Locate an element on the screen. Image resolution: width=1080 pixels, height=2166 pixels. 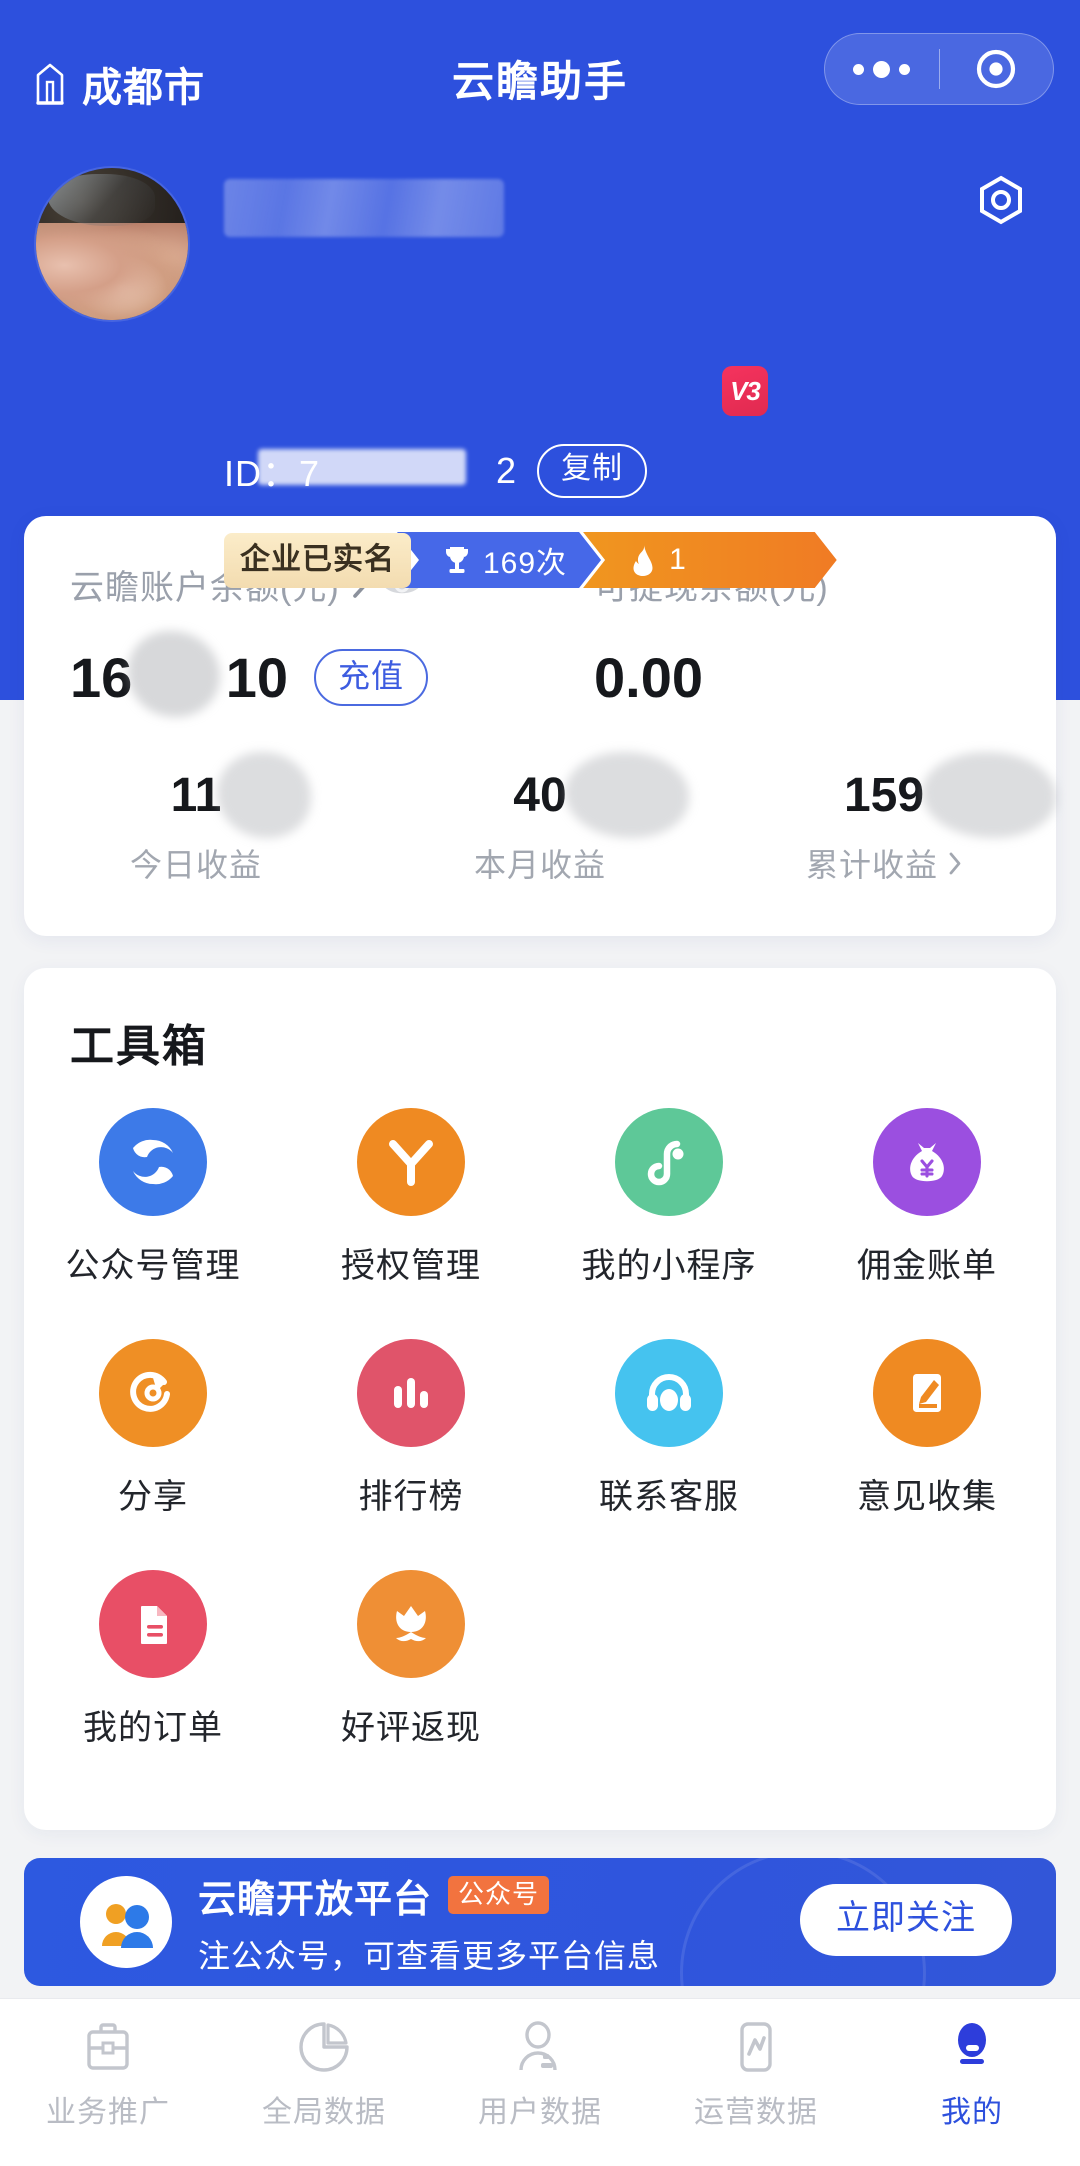
profile-person-glyph is located at coordinates (972, 2043).